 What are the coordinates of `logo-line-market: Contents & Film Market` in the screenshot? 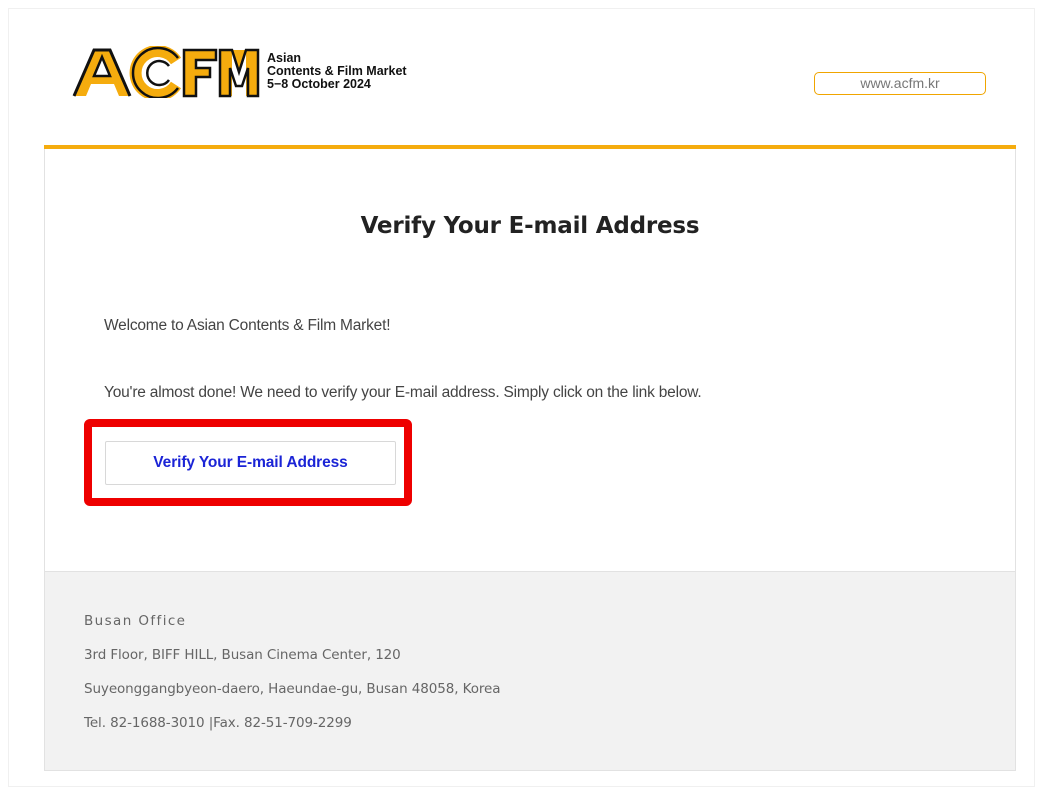 It's located at (337, 70).